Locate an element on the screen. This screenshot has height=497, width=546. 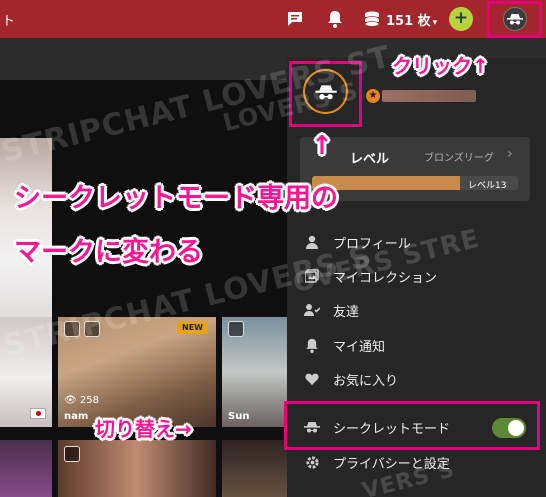
new-badge: NEW is located at coordinates (192, 327).